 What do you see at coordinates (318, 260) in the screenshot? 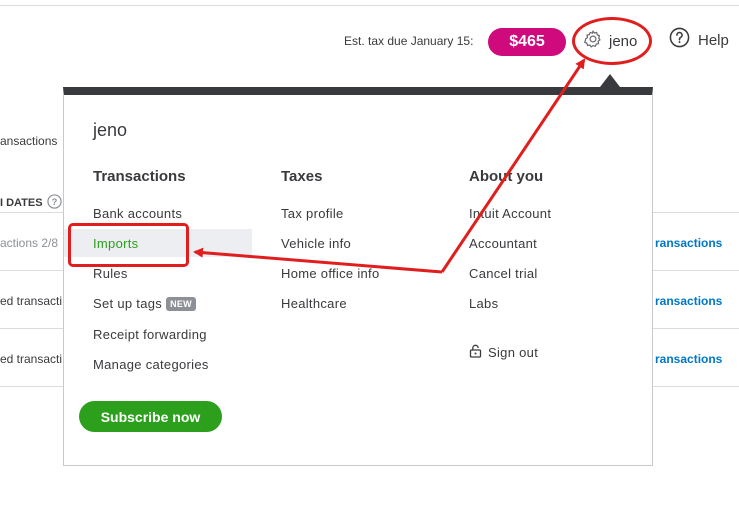
I see `arrow-to-imports-line` at bounding box center [318, 260].